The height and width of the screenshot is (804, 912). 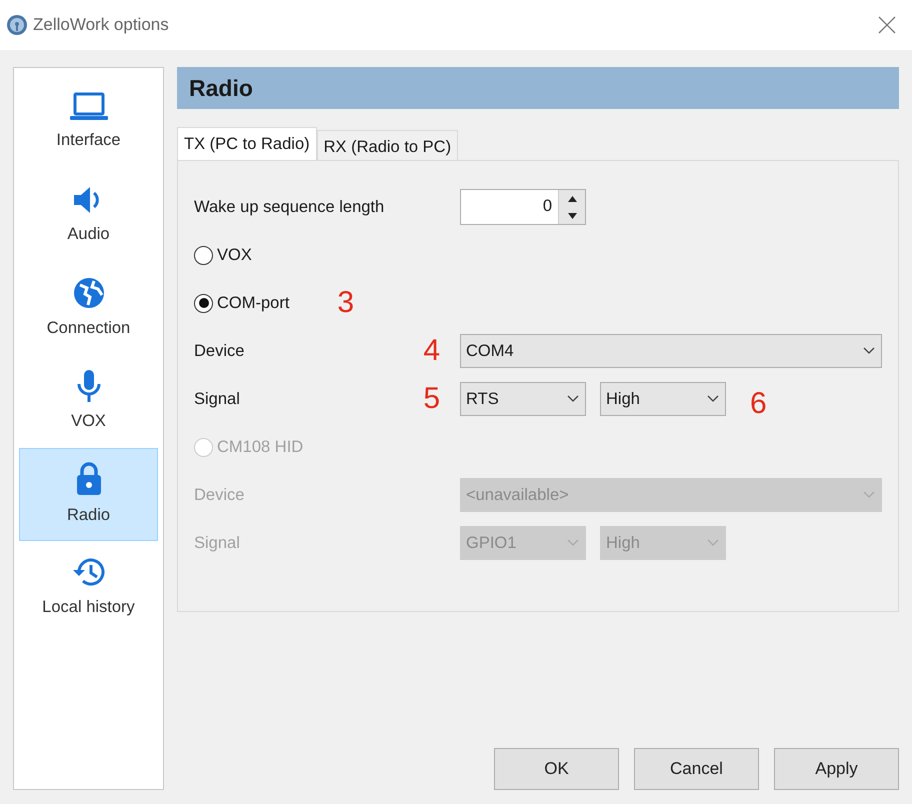 I want to click on sidebar-item: Connection, so click(x=88, y=308).